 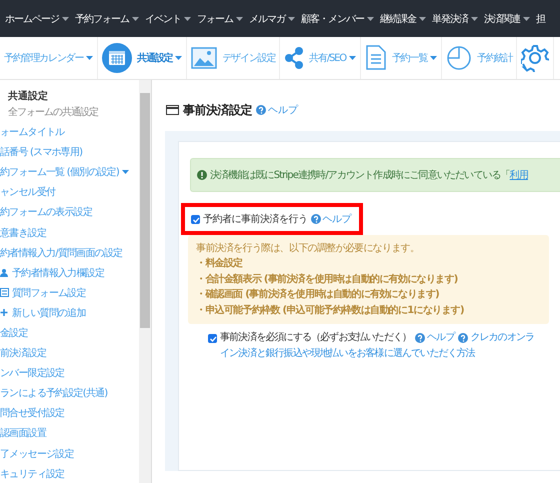 What do you see at coordinates (249, 58) in the screenshot?
I see `toolbar-menu-item: デザイン設定` at bounding box center [249, 58].